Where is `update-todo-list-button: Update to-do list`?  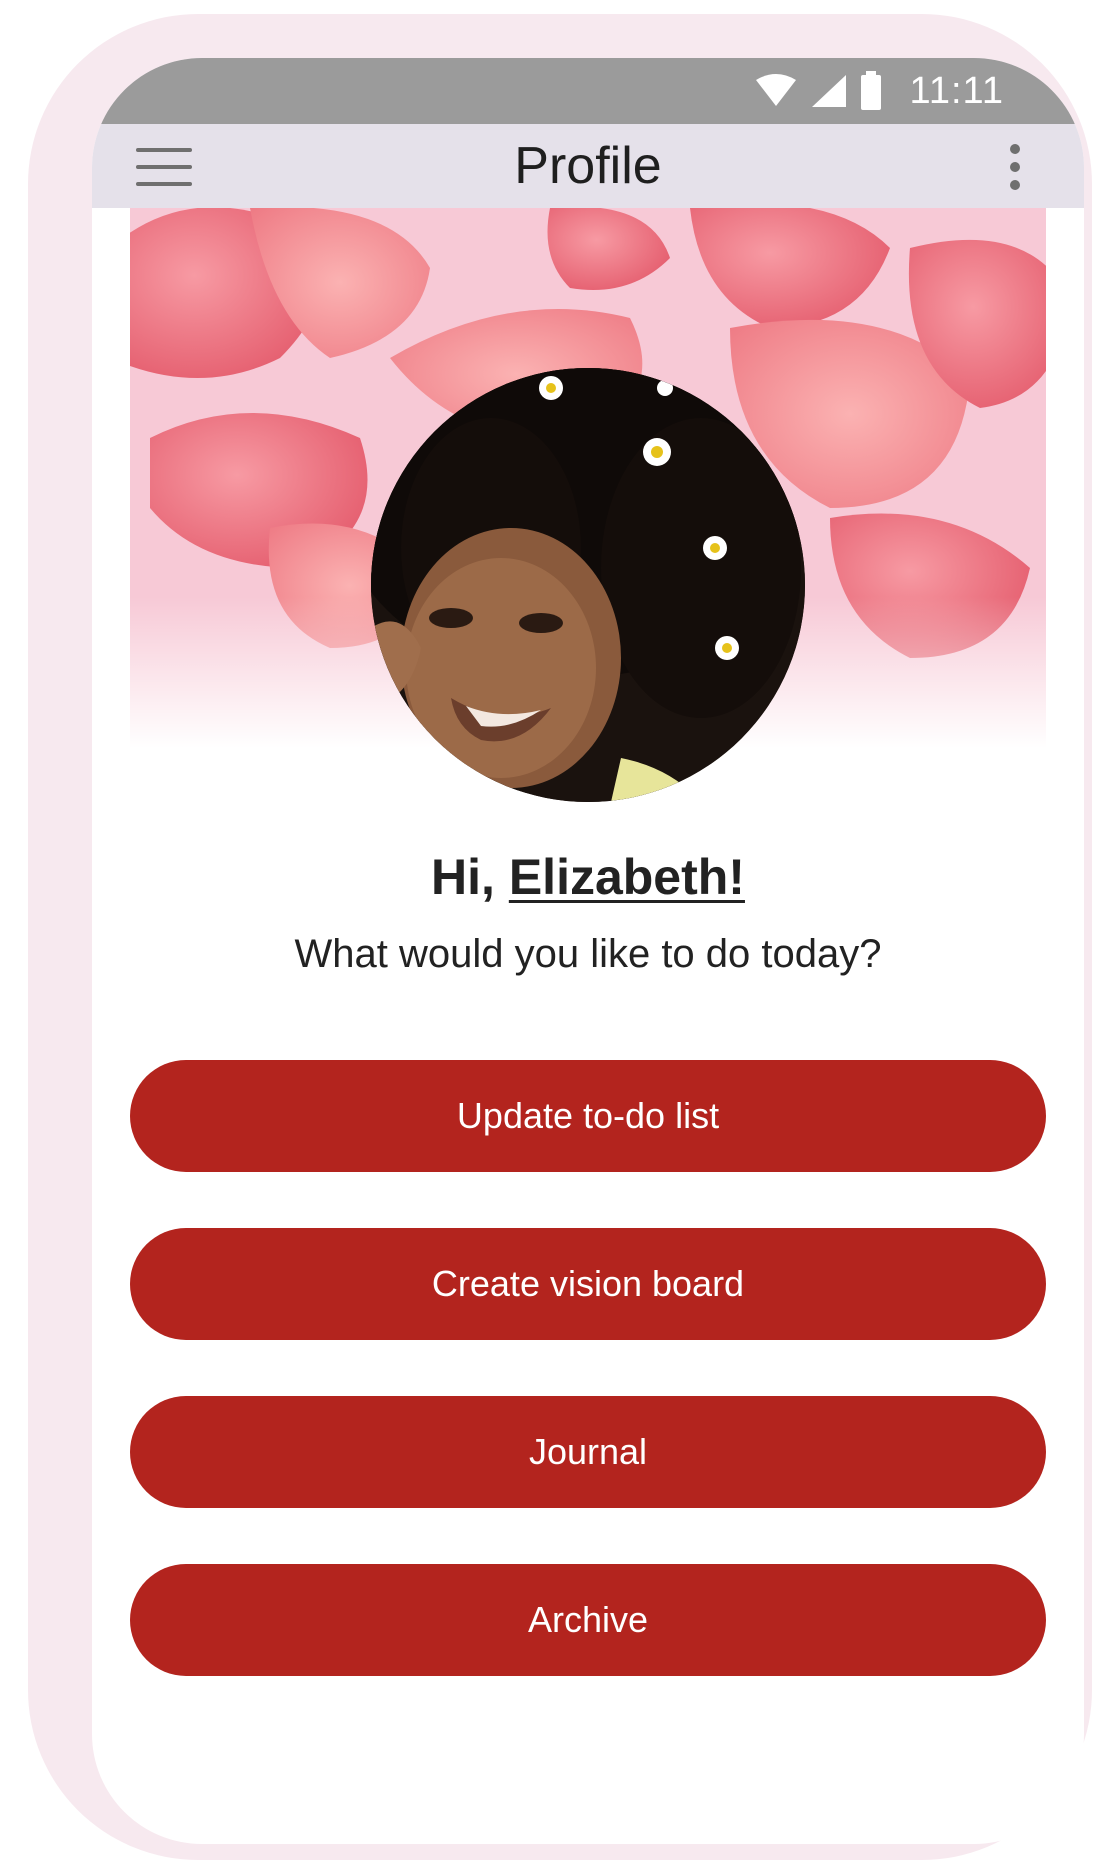 update-todo-list-button: Update to-do list is located at coordinates (588, 1116).